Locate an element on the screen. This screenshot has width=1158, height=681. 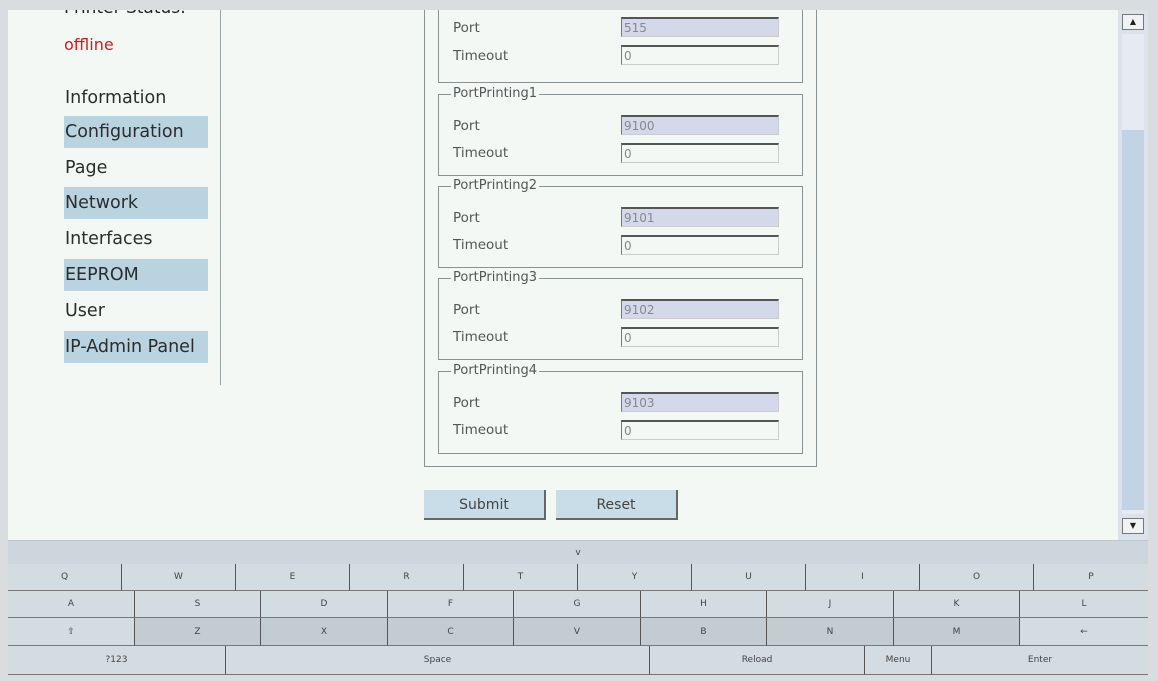
key-e: E is located at coordinates (293, 577).